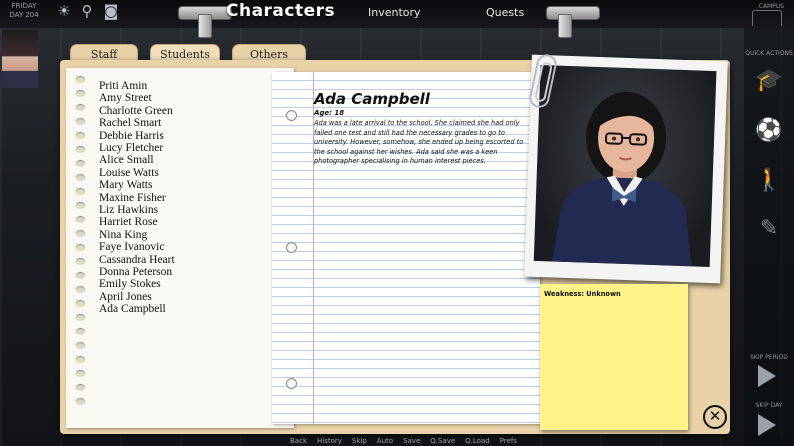 The width and height of the screenshot is (794, 446). Describe the element at coordinates (372, 99) in the screenshot. I see `profile-name: Ada Campbell` at that location.